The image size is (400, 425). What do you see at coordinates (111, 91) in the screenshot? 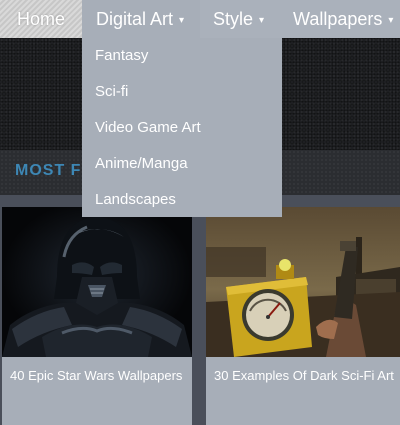
I see `dropdown-item-sci-fi: Sci-fi` at bounding box center [111, 91].